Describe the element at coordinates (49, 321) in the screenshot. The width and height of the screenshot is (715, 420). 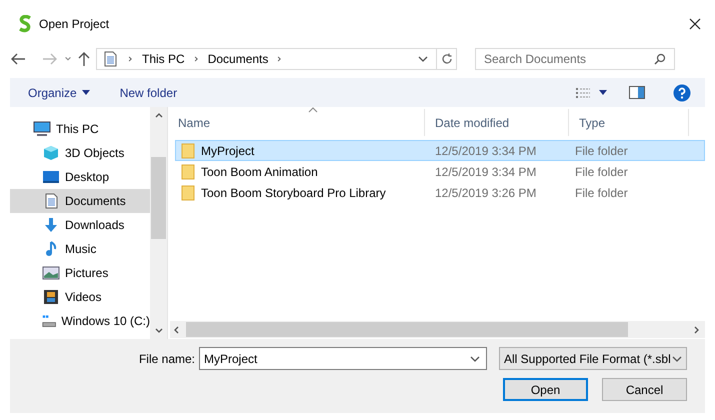
I see `drive-icon` at that location.